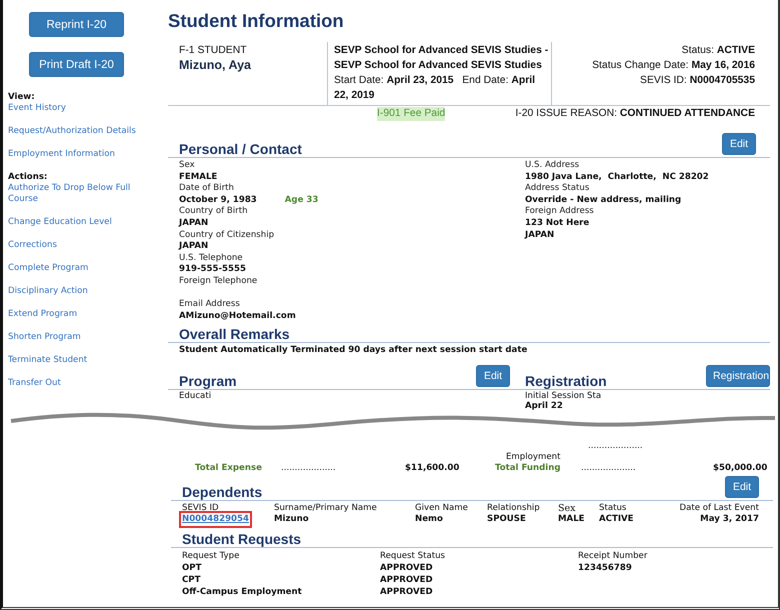 Image resolution: width=780 pixels, height=610 pixels. Describe the element at coordinates (207, 189) in the screenshot. I see `field-label: Date of Birth` at that location.